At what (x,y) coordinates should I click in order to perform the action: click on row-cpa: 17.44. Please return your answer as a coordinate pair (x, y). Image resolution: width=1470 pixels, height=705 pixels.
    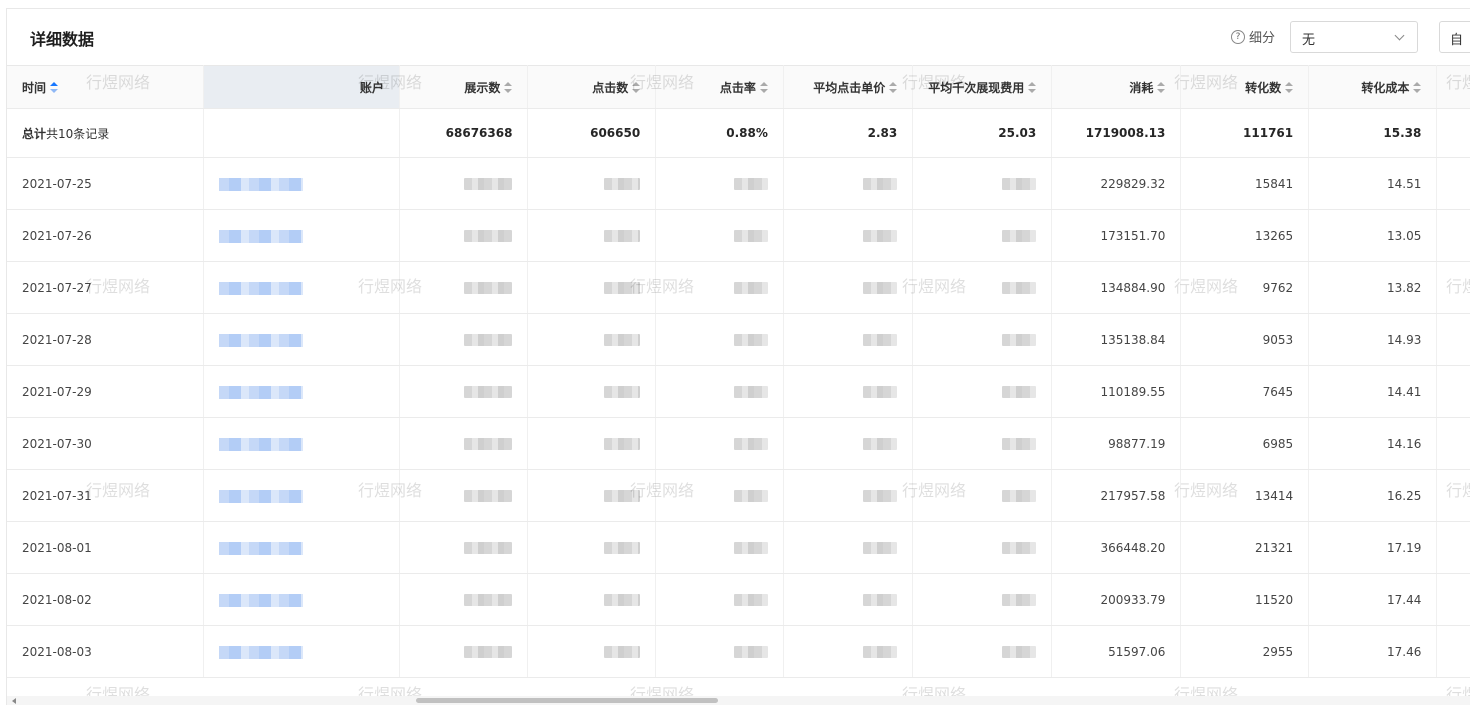
    Looking at the image, I should click on (1373, 599).